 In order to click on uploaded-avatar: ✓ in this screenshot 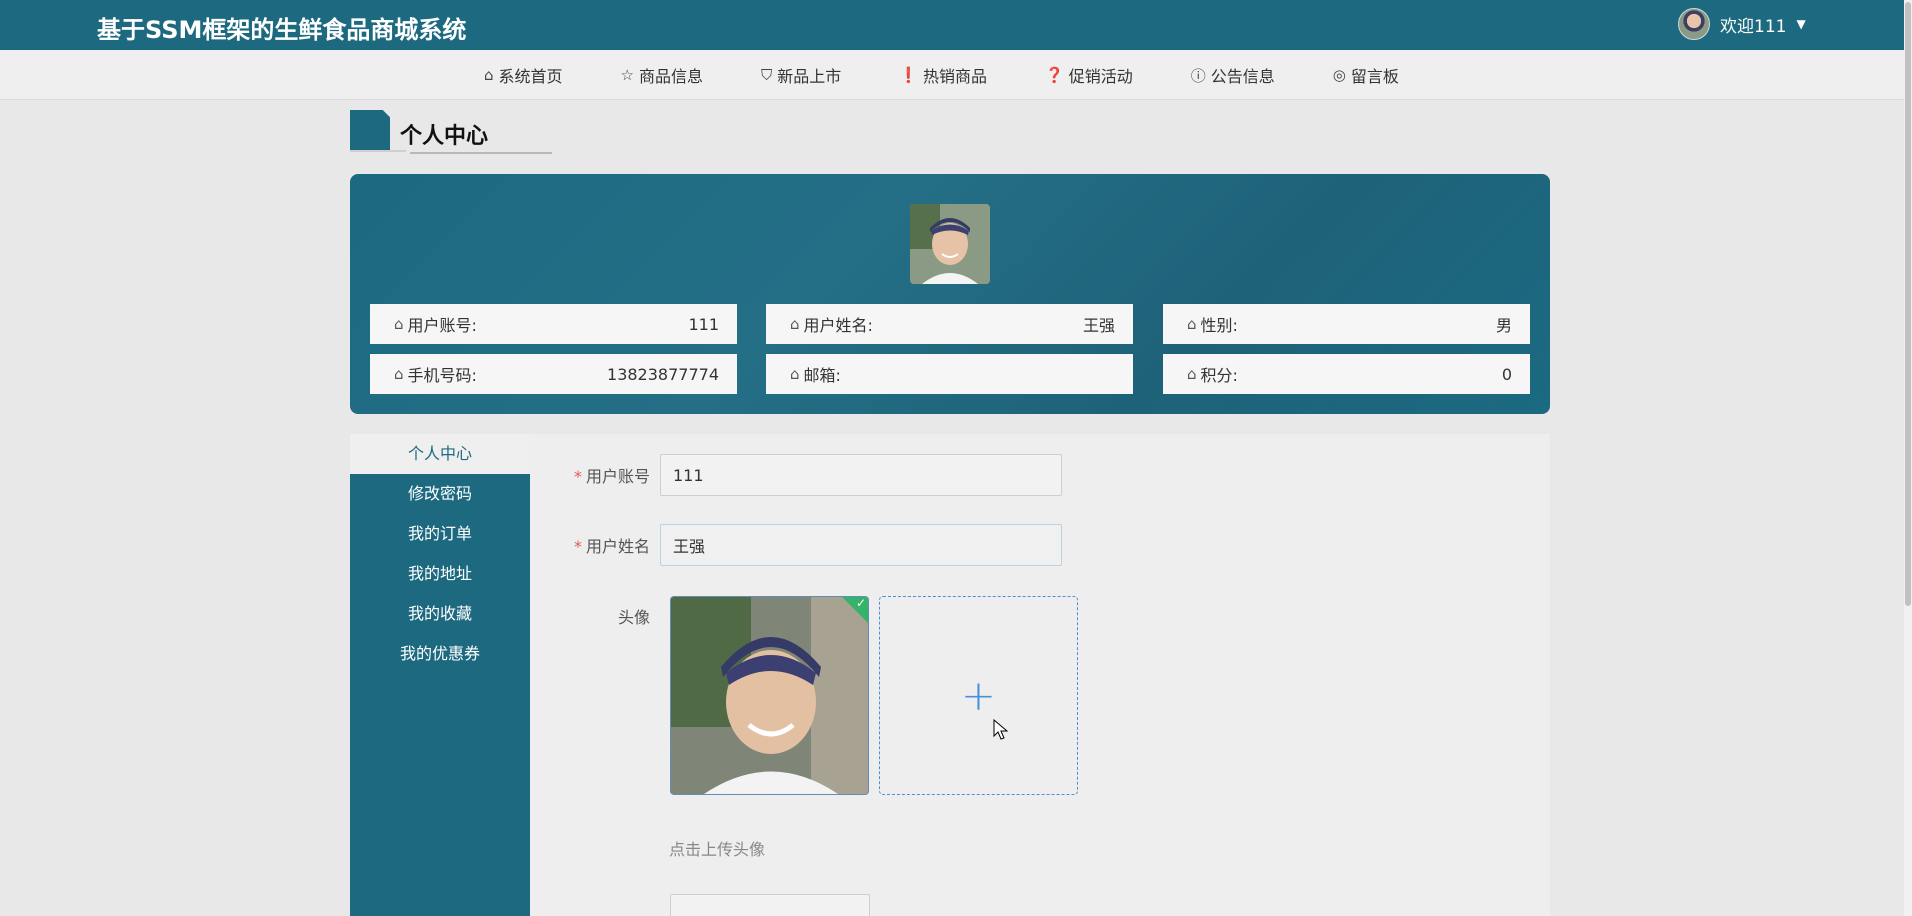, I will do `click(769, 695)`.